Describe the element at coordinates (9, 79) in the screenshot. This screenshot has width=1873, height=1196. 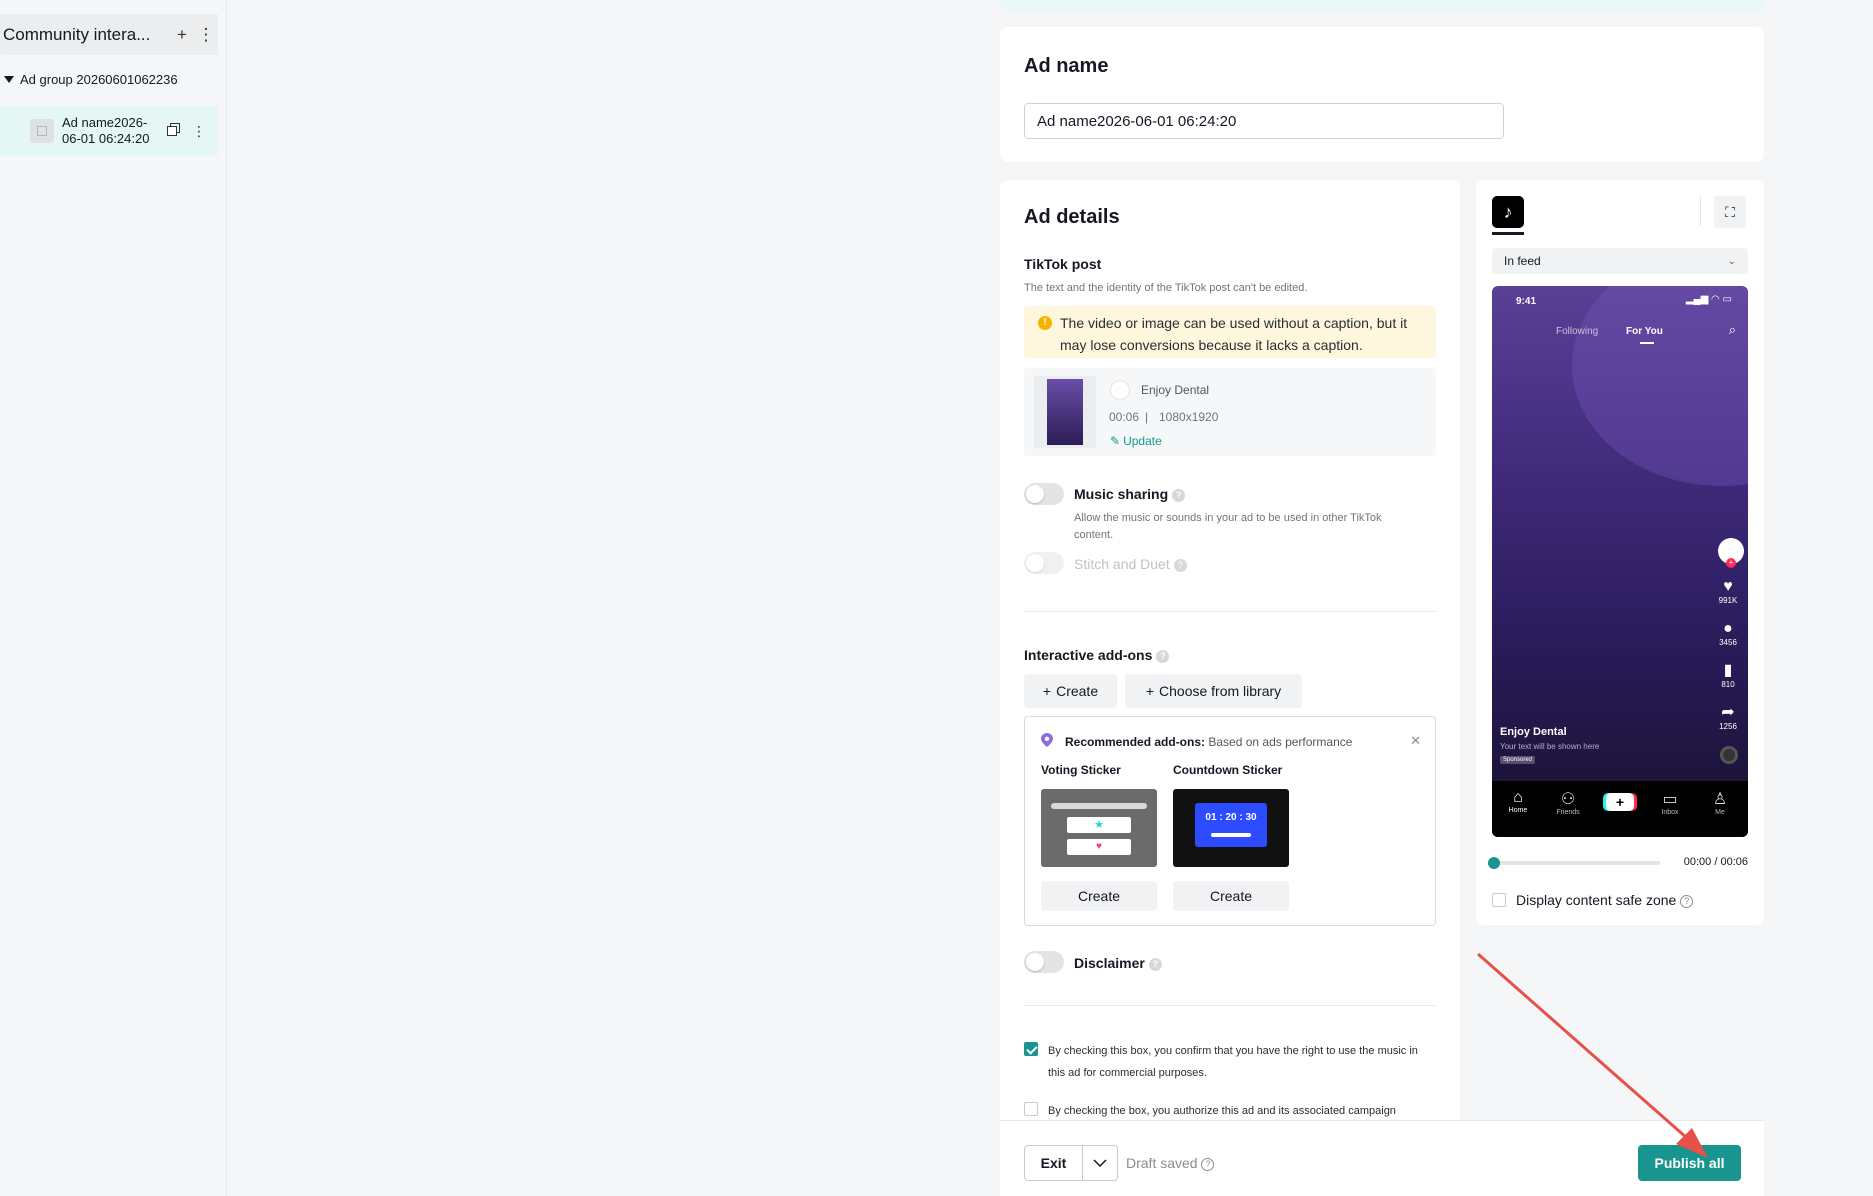
I see `caret-down-icon` at that location.